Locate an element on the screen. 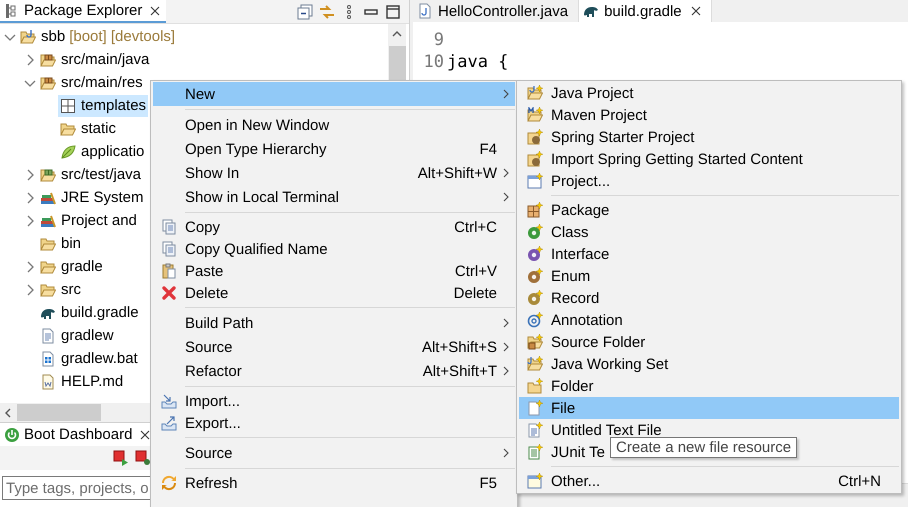 This screenshot has width=908, height=507. shortcut-text: Ctrl+C is located at coordinates (475, 227).